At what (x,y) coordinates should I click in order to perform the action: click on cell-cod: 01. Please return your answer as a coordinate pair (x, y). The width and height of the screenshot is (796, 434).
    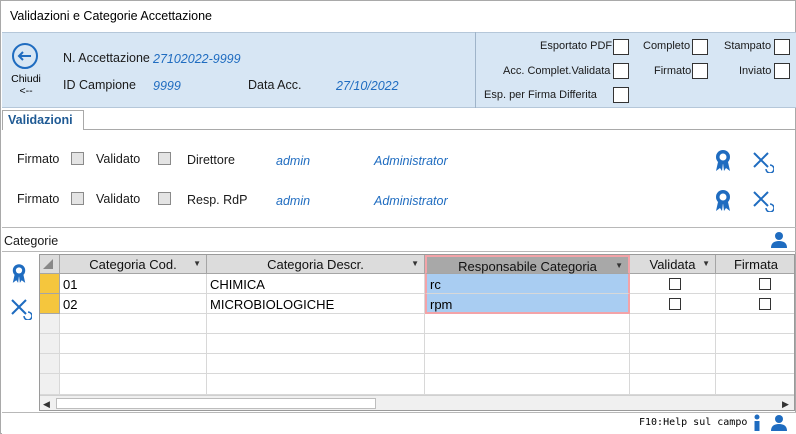
    Looking at the image, I should click on (133, 284).